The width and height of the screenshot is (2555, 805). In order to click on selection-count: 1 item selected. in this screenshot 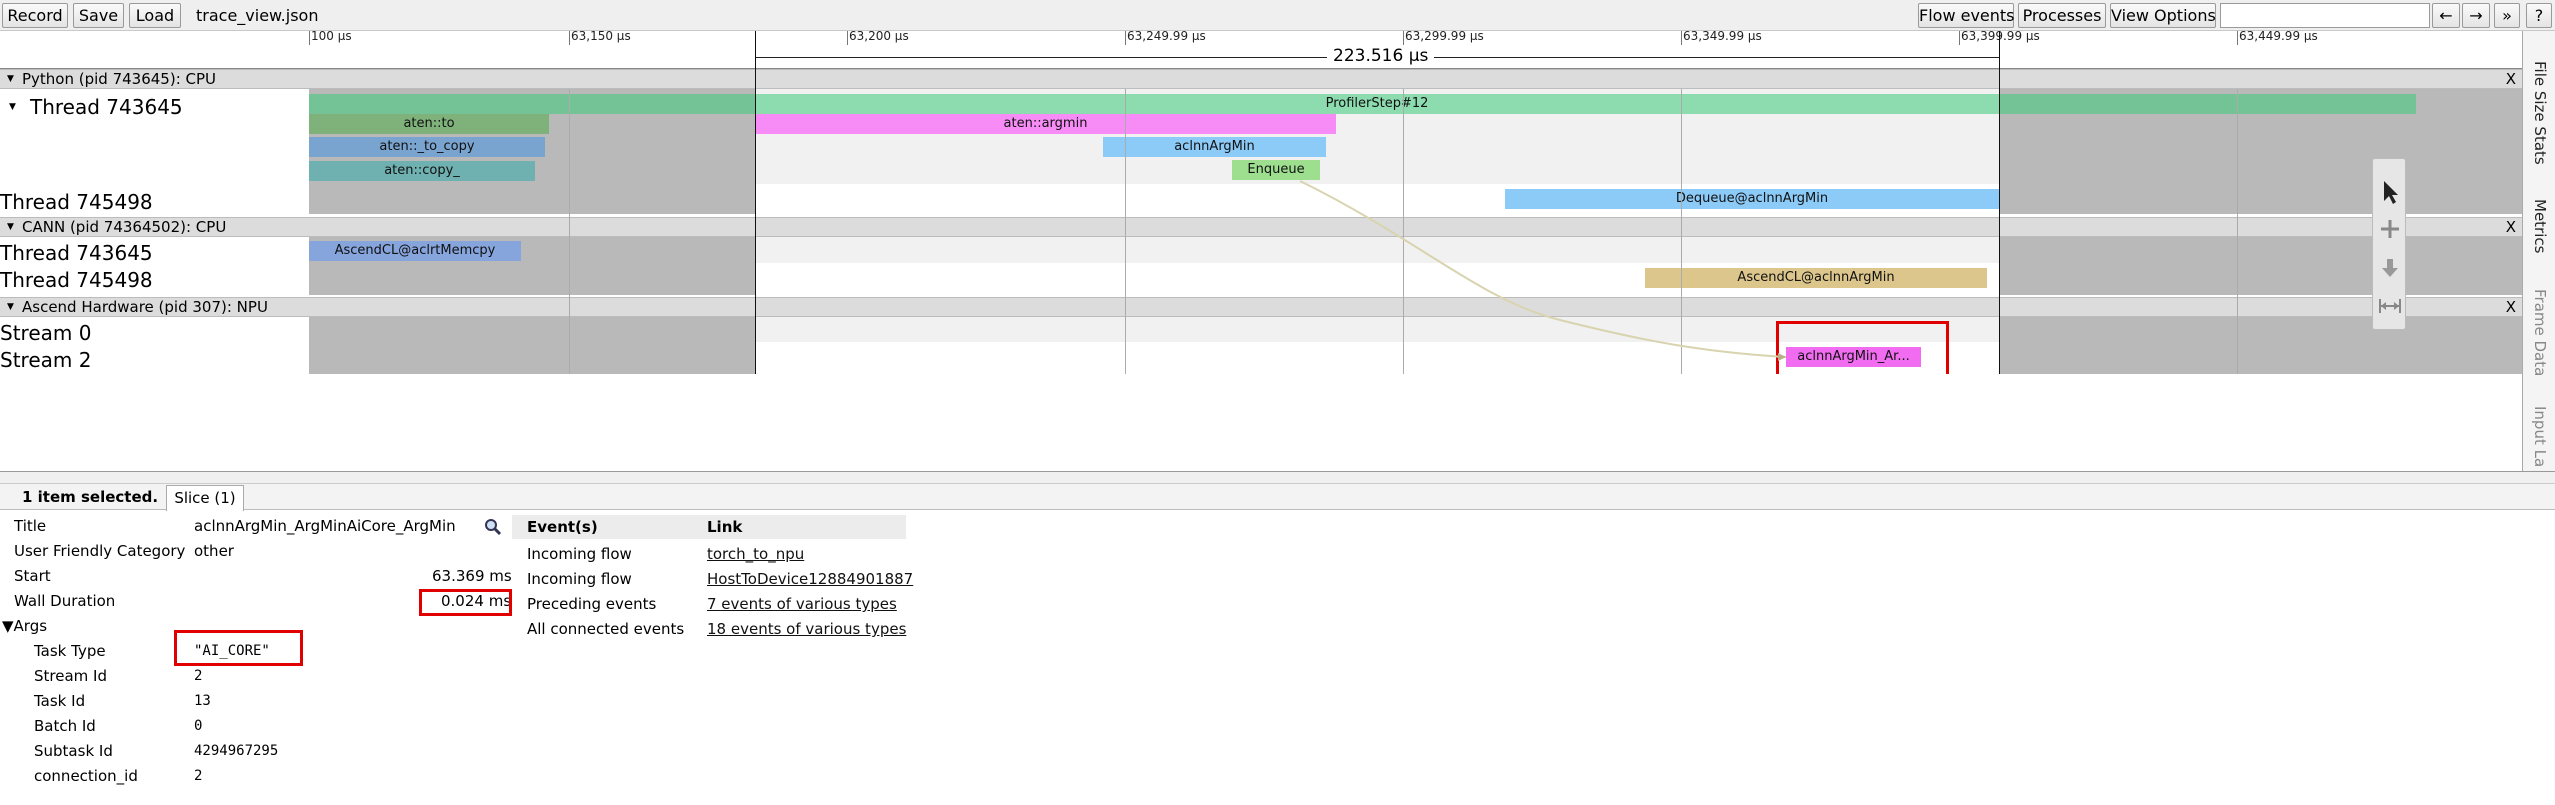, I will do `click(90, 497)`.